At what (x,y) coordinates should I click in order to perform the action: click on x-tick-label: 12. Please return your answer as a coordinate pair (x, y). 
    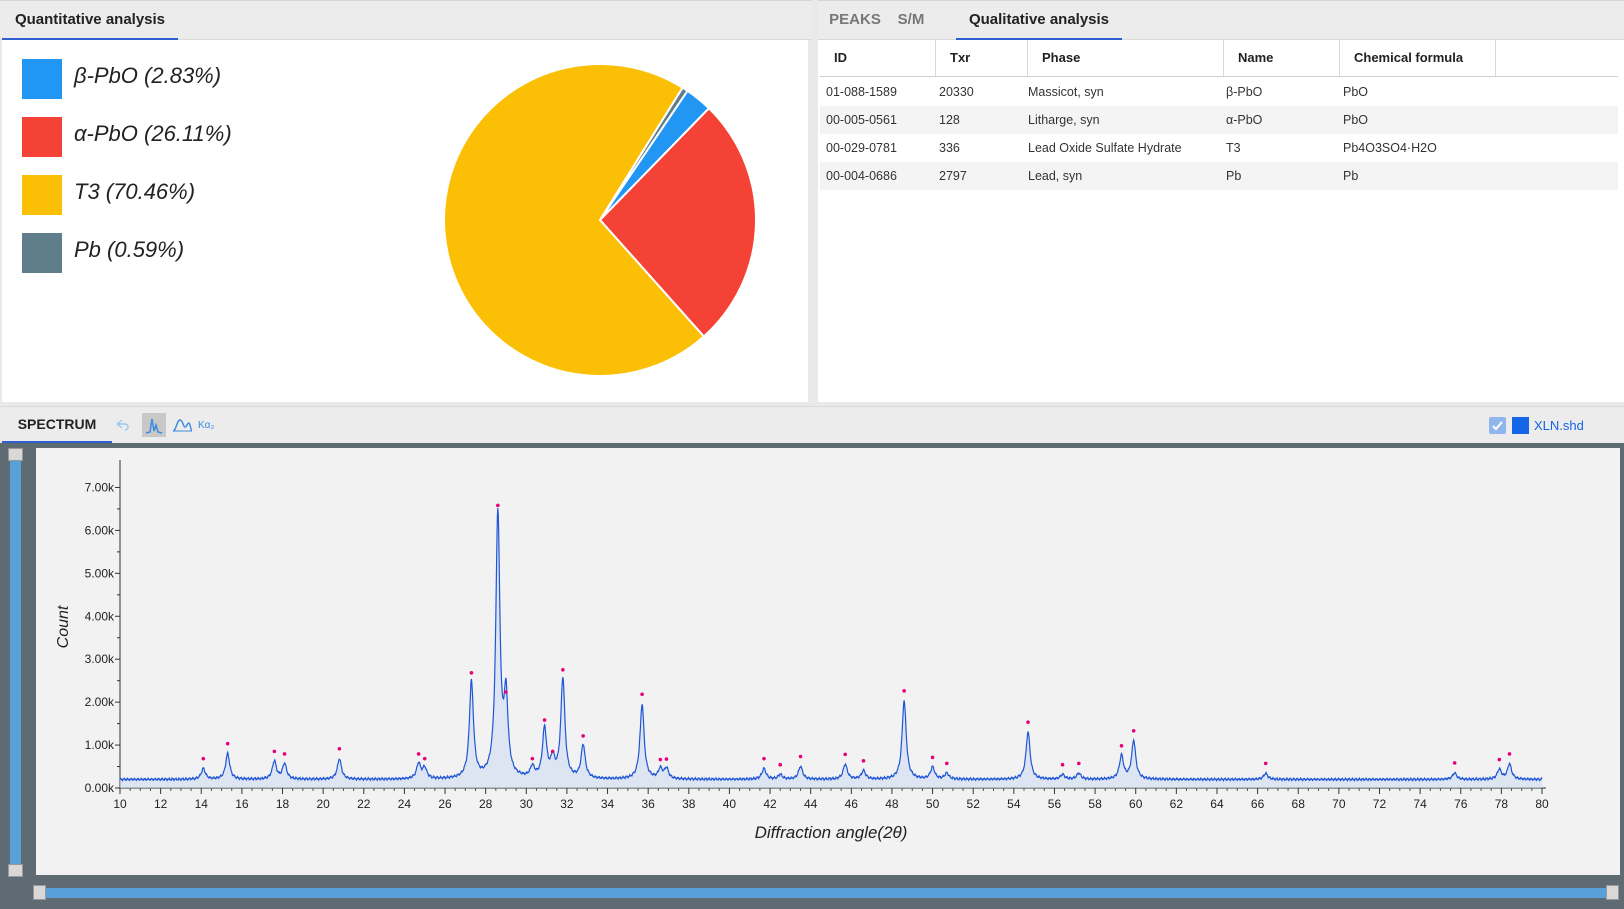
    Looking at the image, I should click on (161, 804).